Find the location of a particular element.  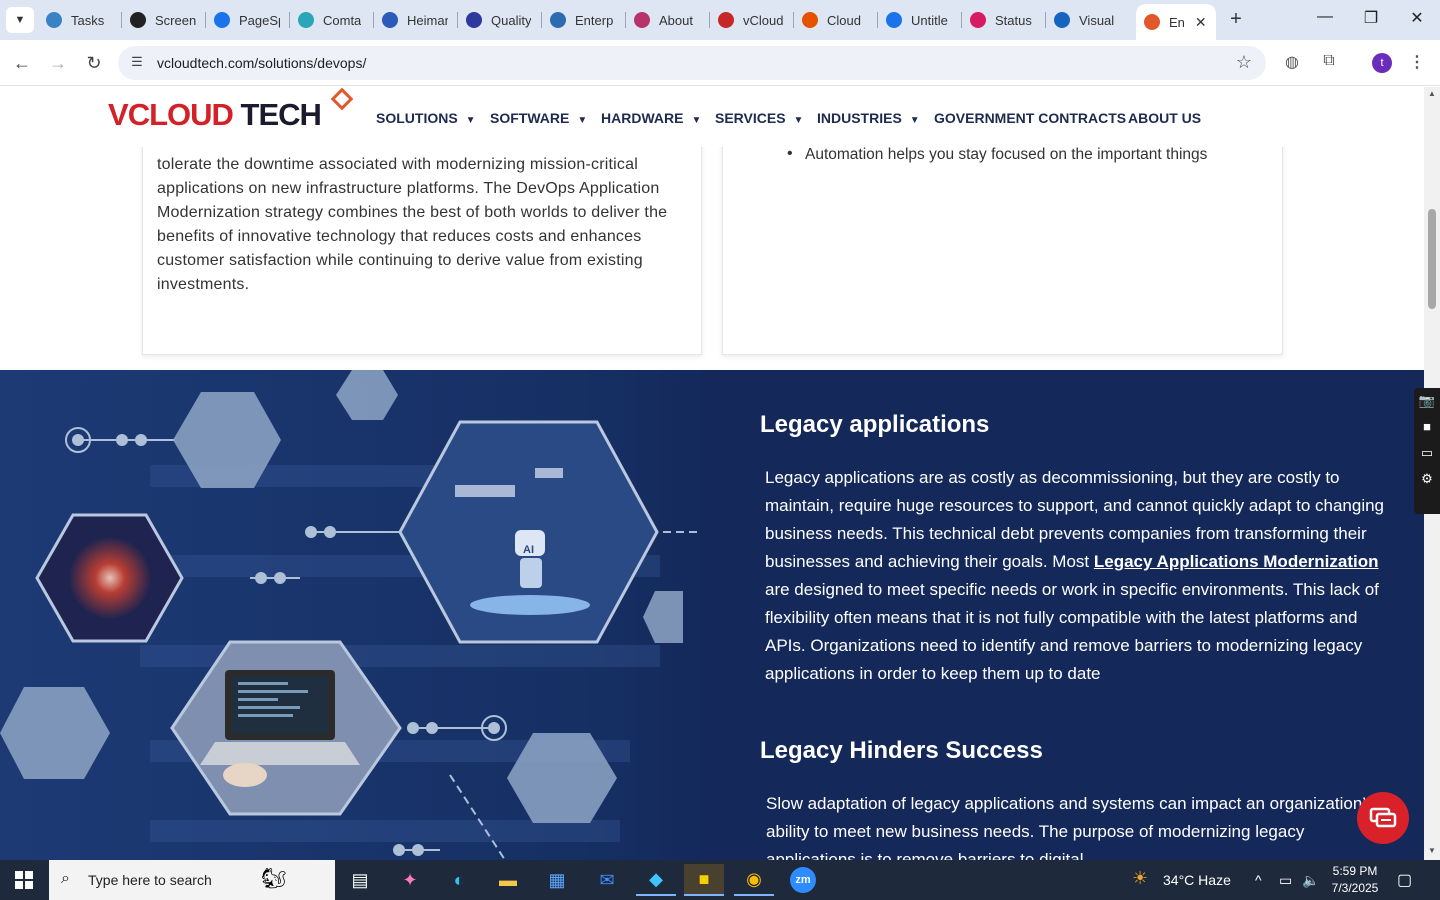

notifications-icon: ▢ is located at coordinates (1404, 880).